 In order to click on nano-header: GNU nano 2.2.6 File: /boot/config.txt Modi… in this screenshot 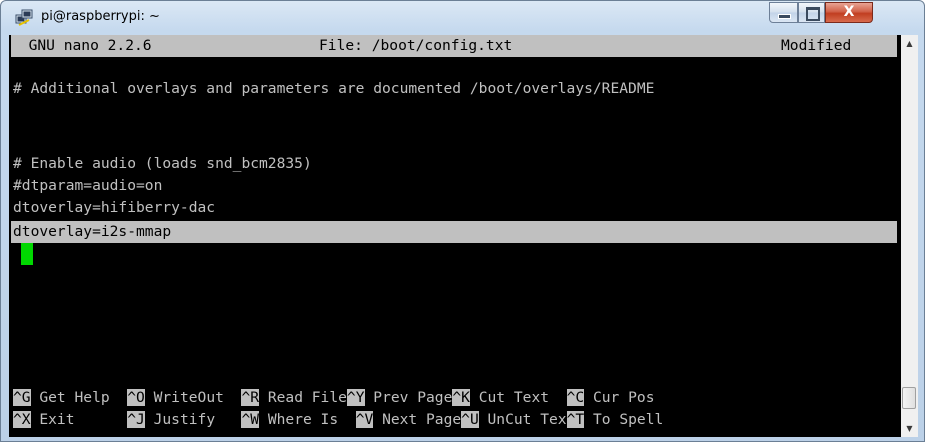, I will do `click(454, 46)`.